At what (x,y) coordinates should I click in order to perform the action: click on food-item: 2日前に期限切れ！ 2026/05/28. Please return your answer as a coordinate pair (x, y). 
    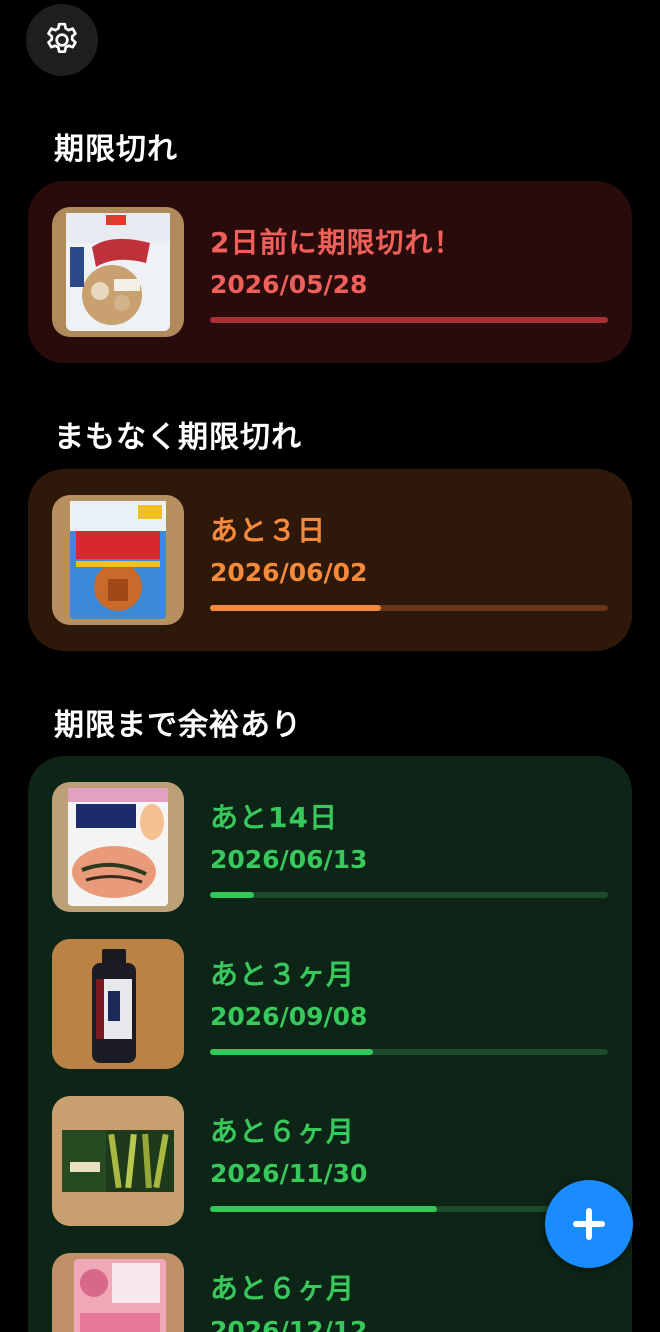
    Looking at the image, I should click on (330, 272).